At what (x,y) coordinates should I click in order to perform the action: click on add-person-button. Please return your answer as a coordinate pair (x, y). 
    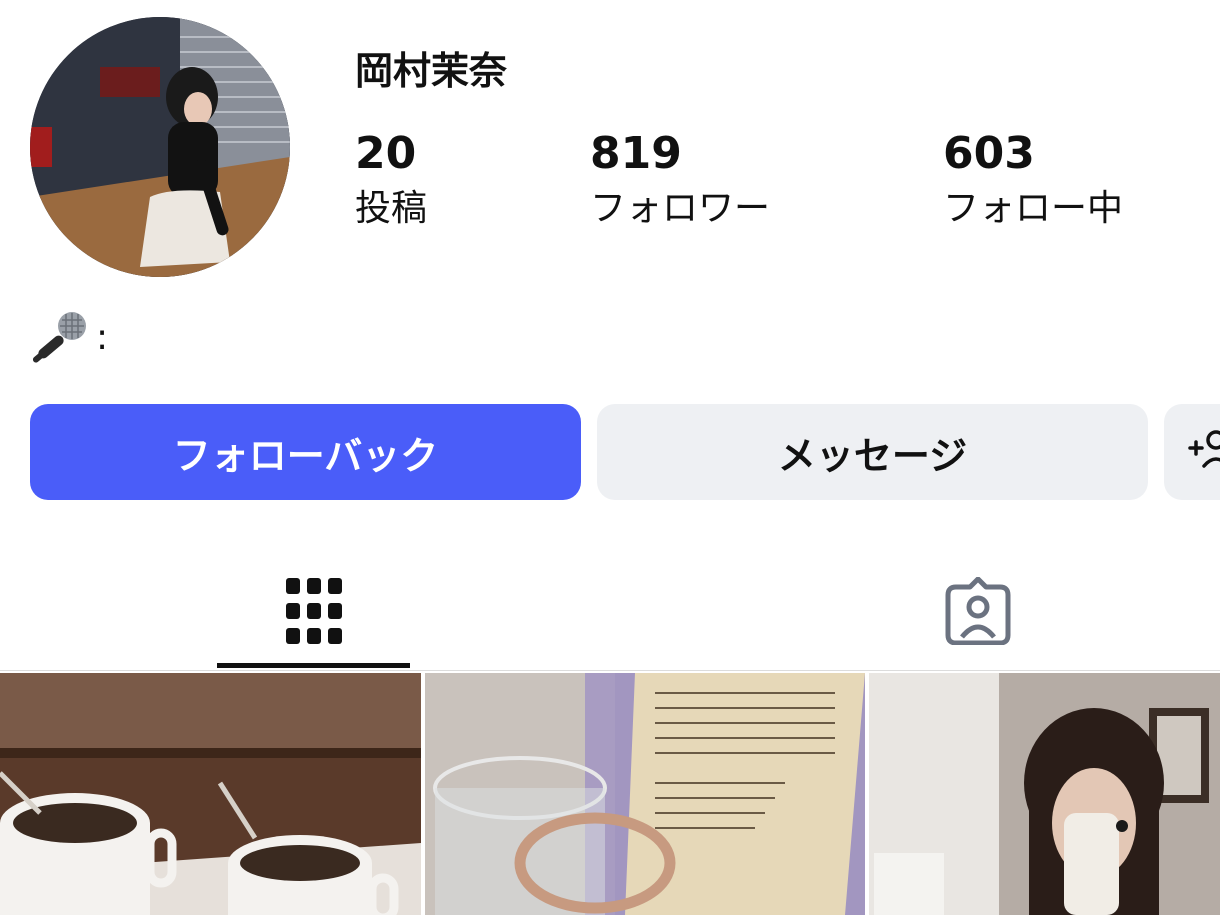
    Looking at the image, I should click on (1192, 452).